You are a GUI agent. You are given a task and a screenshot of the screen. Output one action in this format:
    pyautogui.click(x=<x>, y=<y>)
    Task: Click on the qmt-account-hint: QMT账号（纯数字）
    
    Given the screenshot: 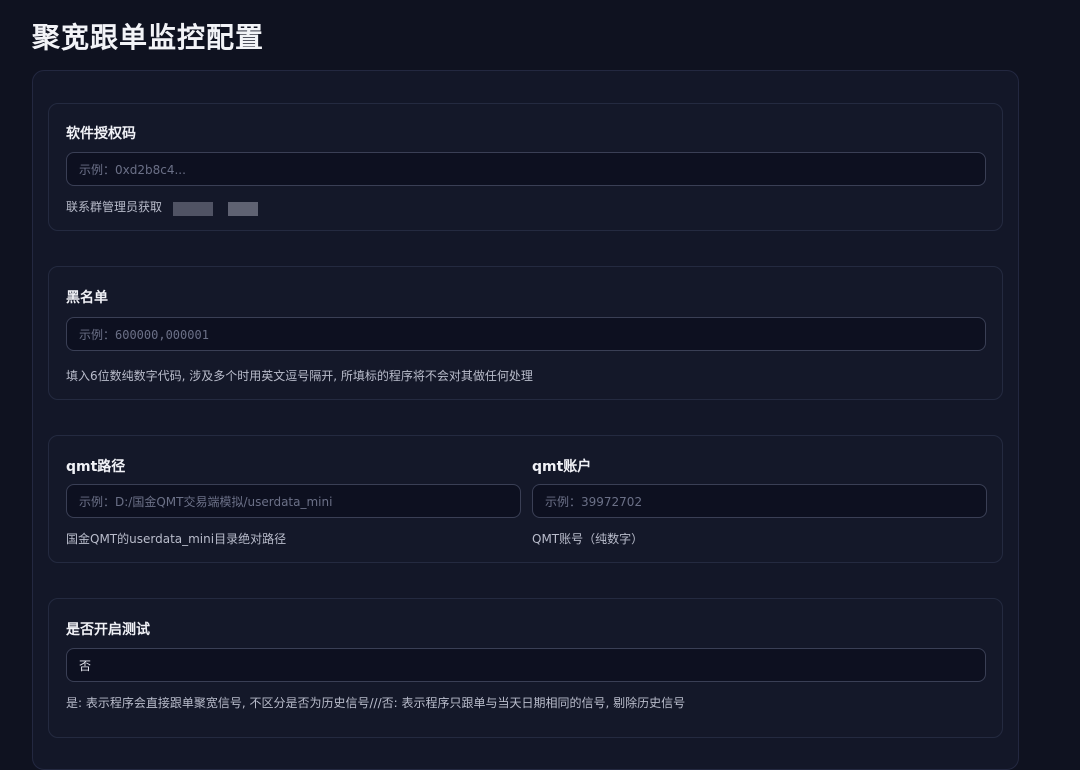 What is the action you would take?
    pyautogui.click(x=588, y=539)
    